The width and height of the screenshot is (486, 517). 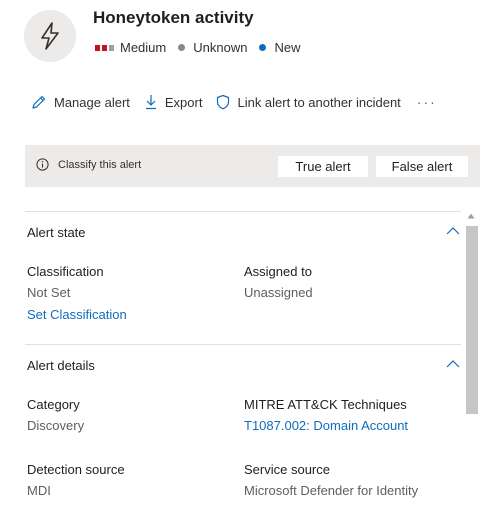 I want to click on alert-avatar, so click(x=50, y=36).